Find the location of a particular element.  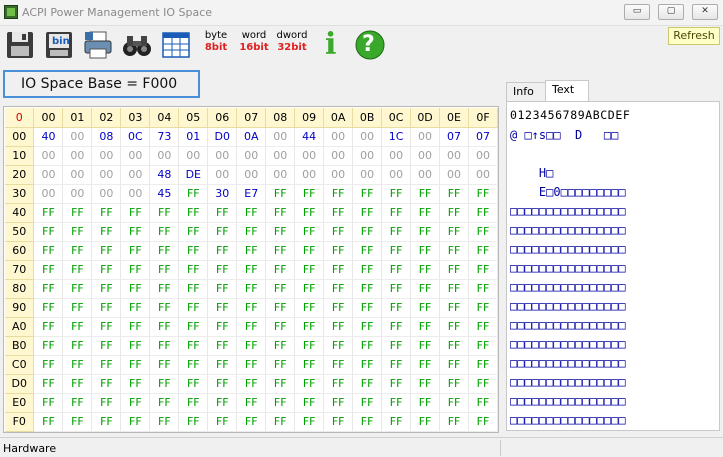

find-icon is located at coordinates (137, 45).